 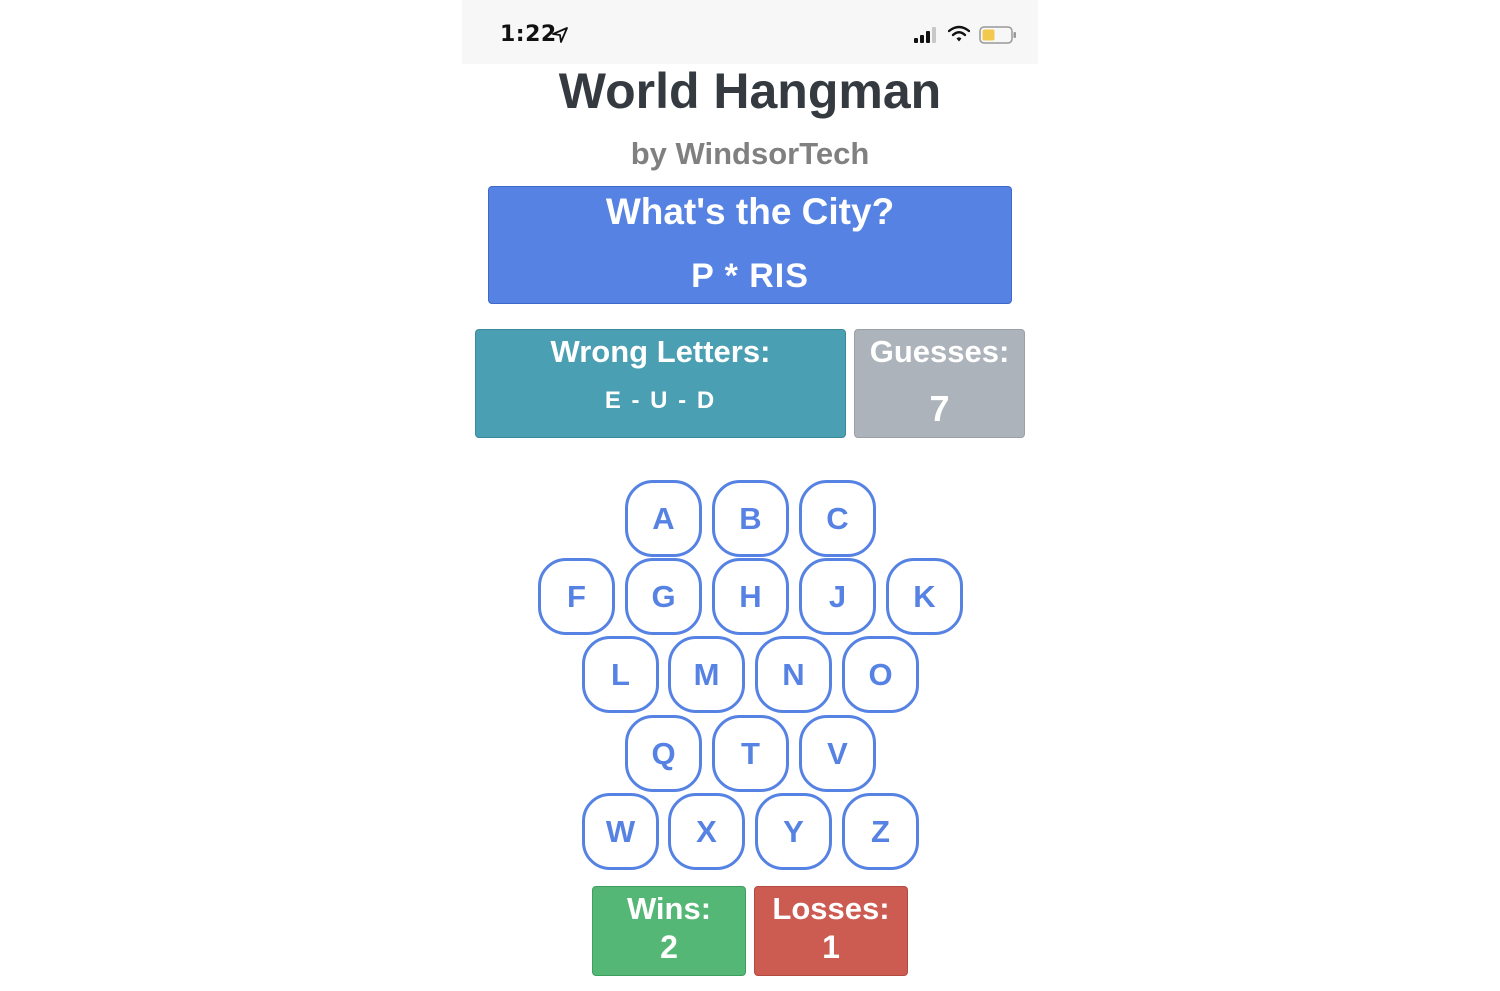 I want to click on losses-card: Losses: 1, so click(x=831, y=931).